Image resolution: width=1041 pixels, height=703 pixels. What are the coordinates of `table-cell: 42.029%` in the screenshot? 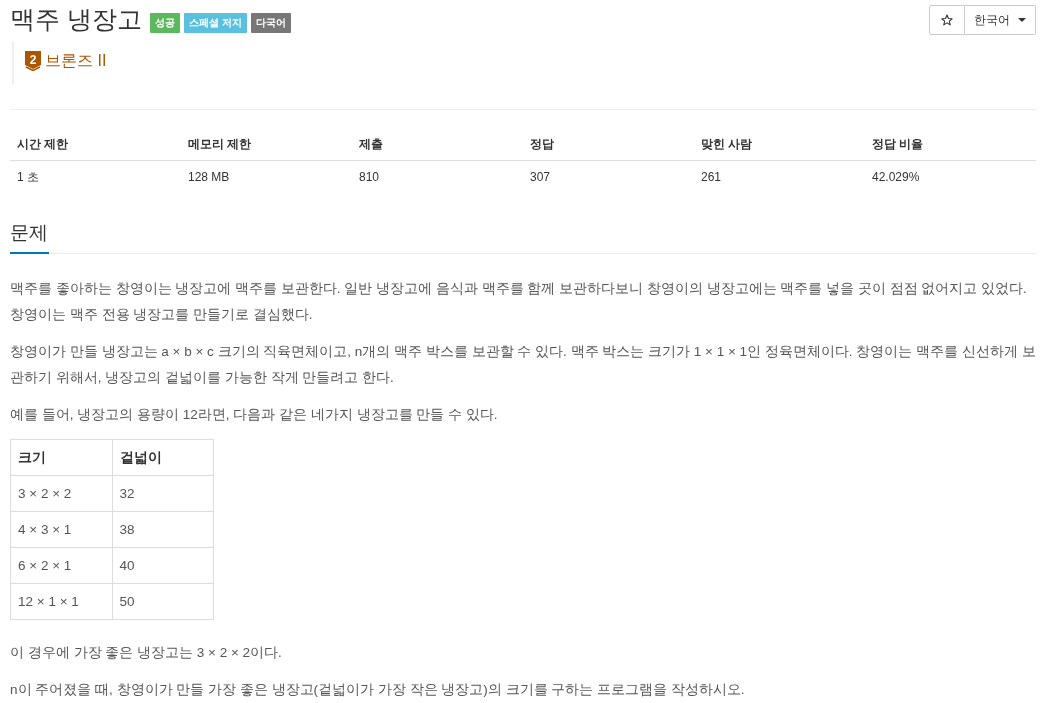 It's located at (950, 176).